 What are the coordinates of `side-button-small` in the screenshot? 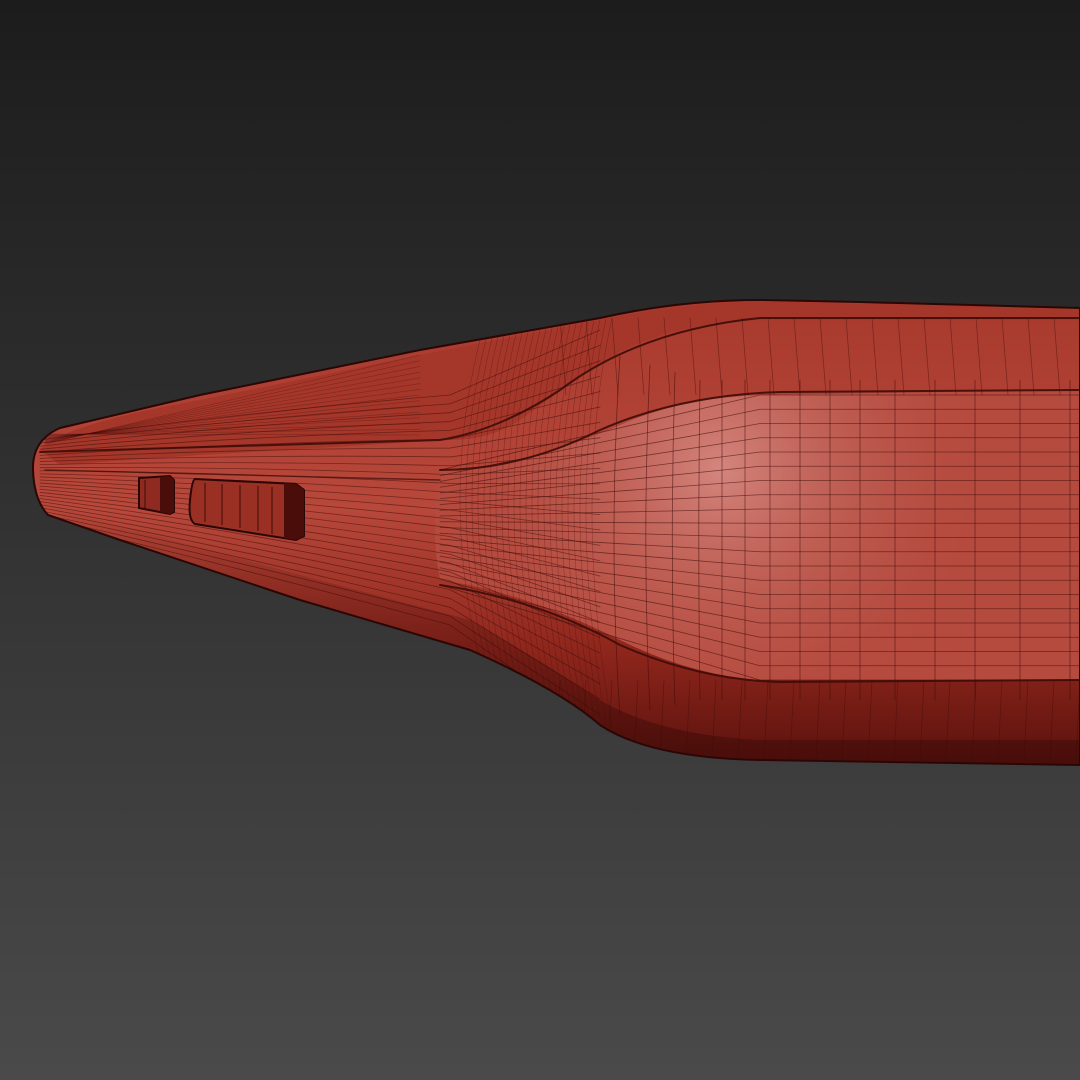 It's located at (156, 495).